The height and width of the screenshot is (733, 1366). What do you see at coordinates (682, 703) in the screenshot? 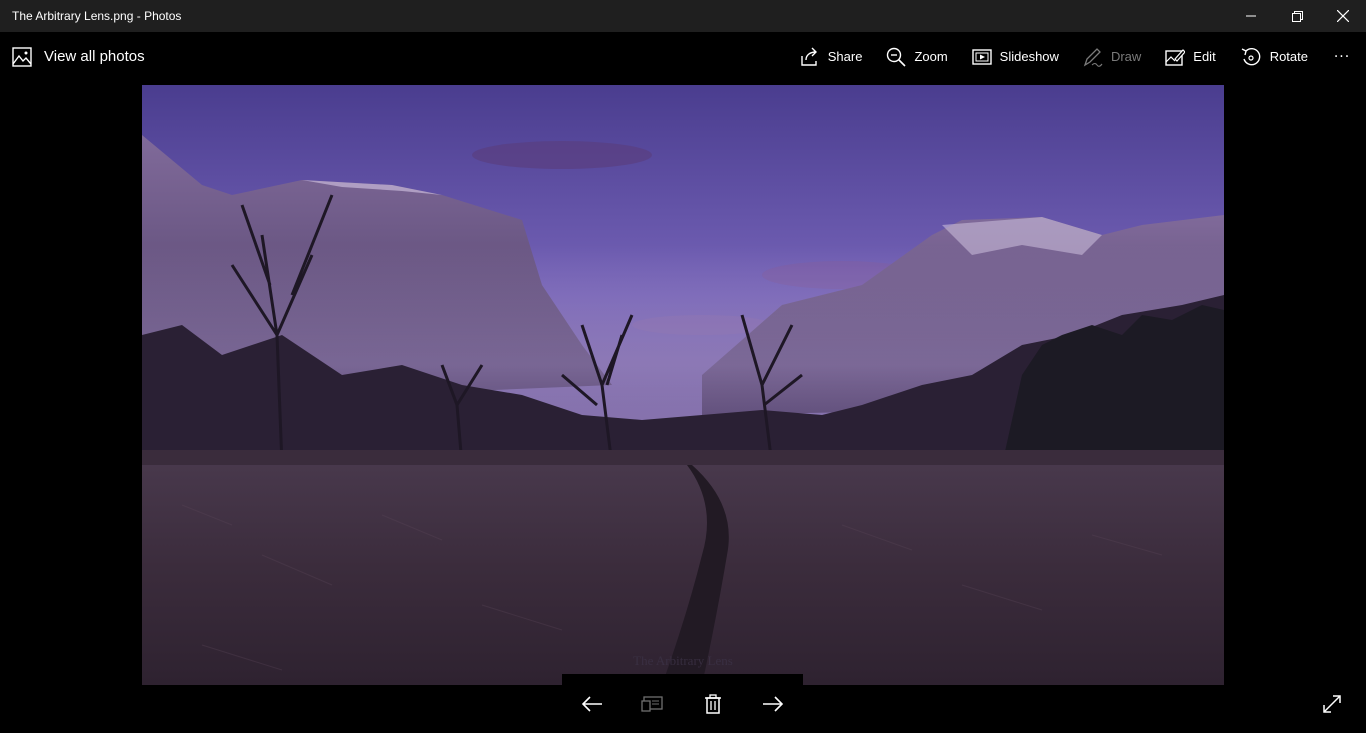
I see `bottom-navigation` at bounding box center [682, 703].